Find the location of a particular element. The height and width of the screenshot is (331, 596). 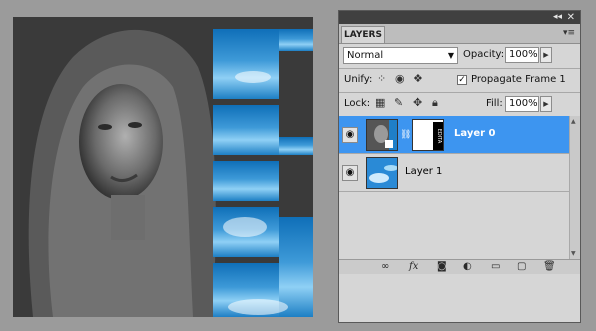

panel-tab-row: LAYERS ▾≡ is located at coordinates (459, 34).